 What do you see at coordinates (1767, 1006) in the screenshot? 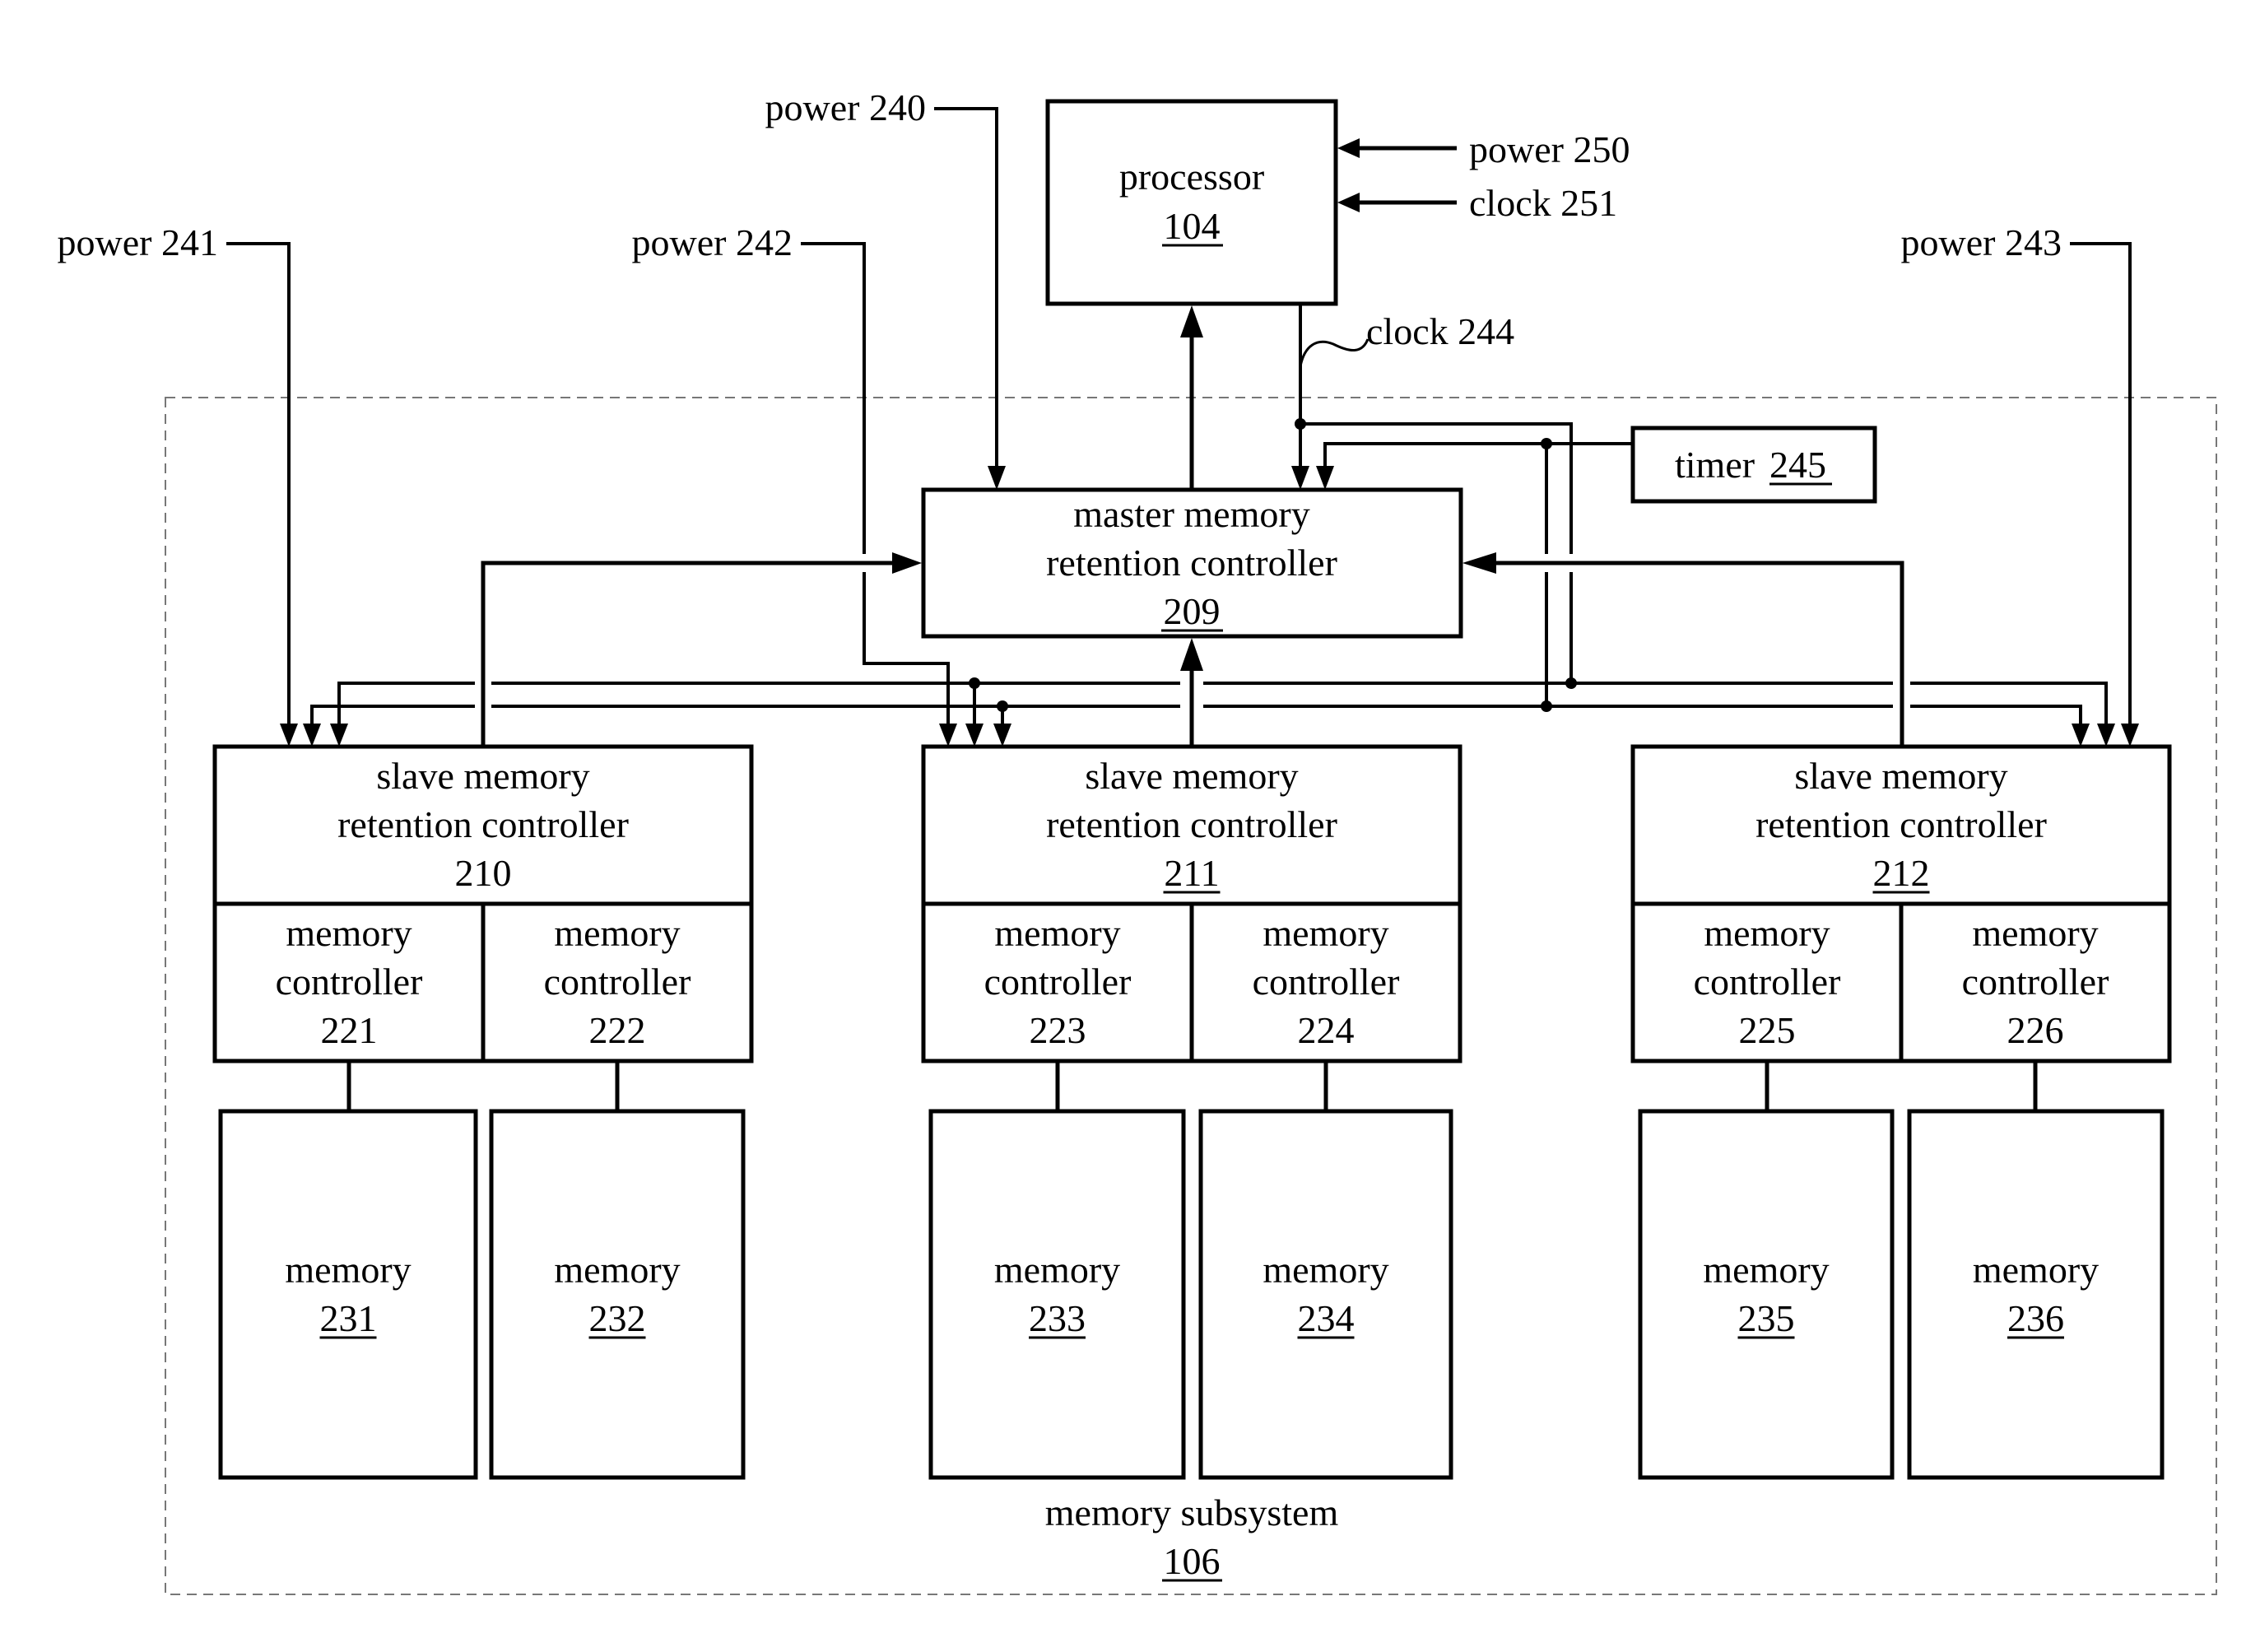
I see `memory-controller-225: memory controller 225` at bounding box center [1767, 1006].